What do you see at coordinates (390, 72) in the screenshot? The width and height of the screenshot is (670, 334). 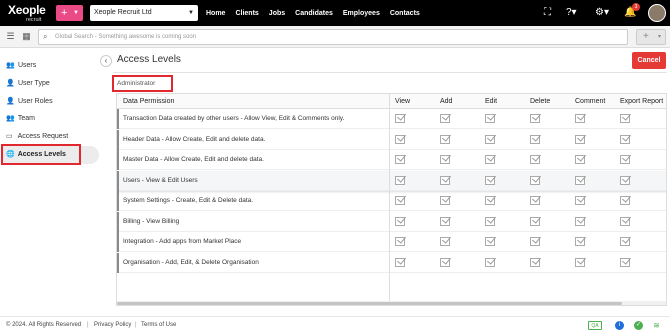 I see `divider` at bounding box center [390, 72].